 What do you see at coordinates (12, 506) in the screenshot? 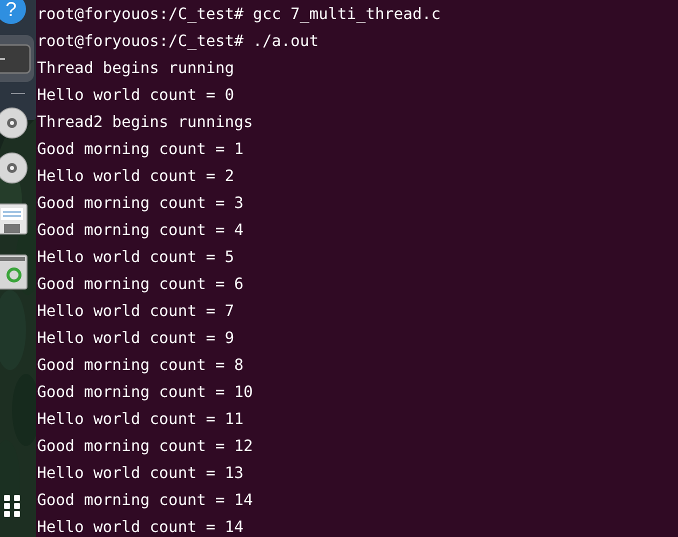
I see `app-grid-icon` at bounding box center [12, 506].